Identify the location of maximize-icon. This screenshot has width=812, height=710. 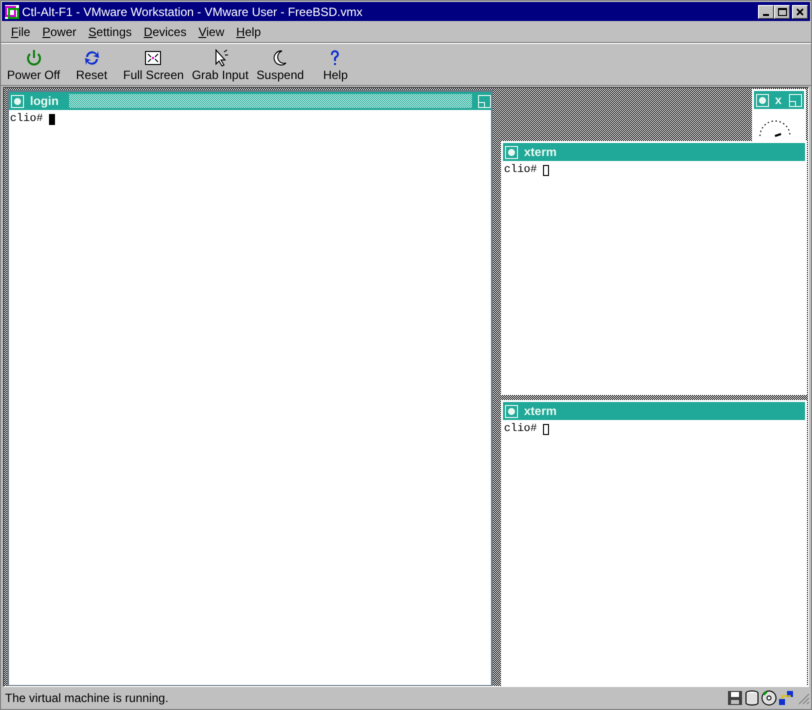
(782, 12).